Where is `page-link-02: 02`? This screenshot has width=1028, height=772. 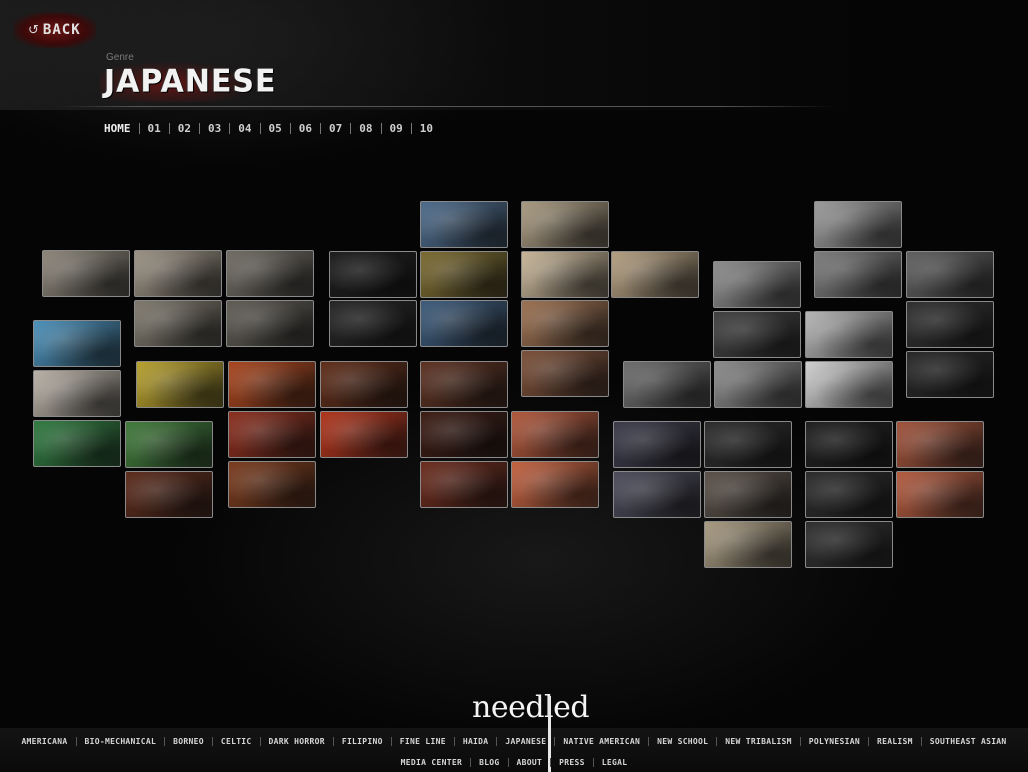 page-link-02: 02 is located at coordinates (184, 128).